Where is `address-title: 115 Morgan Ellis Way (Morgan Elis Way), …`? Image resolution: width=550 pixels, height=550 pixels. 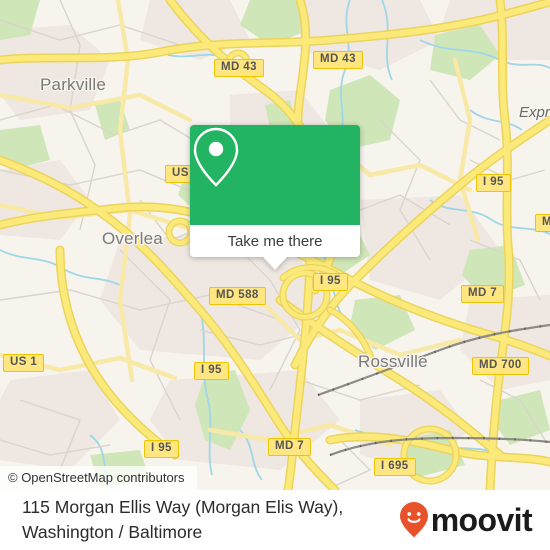
address-title: 115 Morgan Ellis Way (Morgan Elis Way), … is located at coordinates (183, 519).